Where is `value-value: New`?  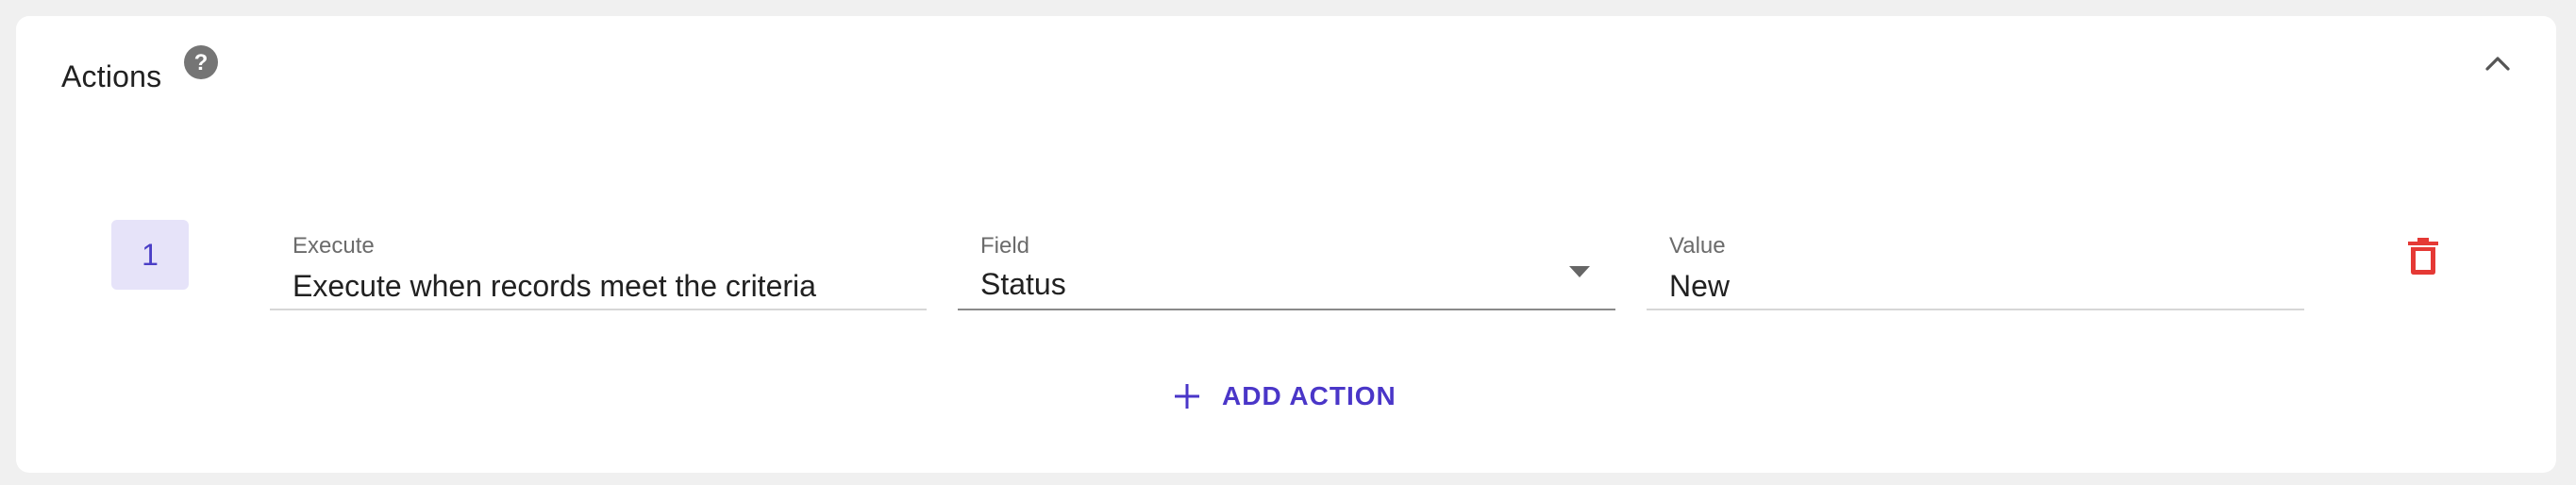 value-value: New is located at coordinates (1700, 286).